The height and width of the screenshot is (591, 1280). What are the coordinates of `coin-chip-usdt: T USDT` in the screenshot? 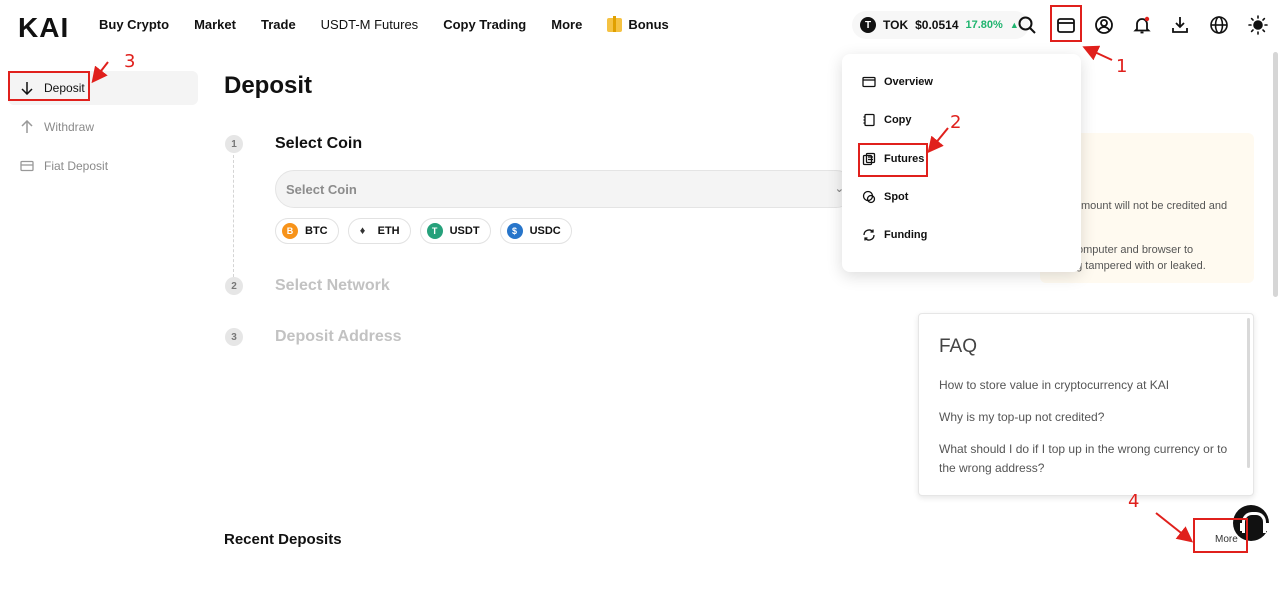 It's located at (455, 231).